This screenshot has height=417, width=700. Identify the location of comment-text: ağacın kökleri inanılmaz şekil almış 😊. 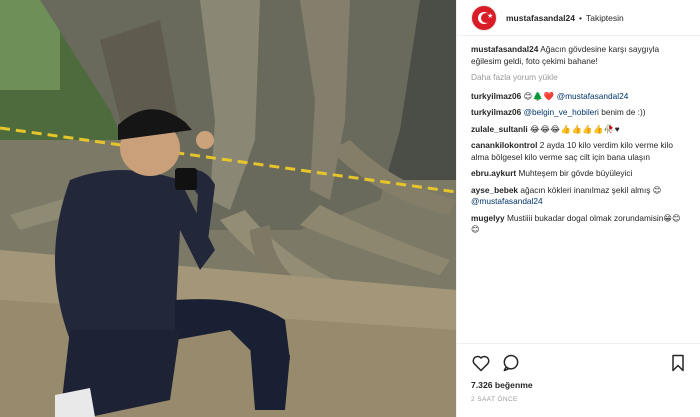
(591, 189).